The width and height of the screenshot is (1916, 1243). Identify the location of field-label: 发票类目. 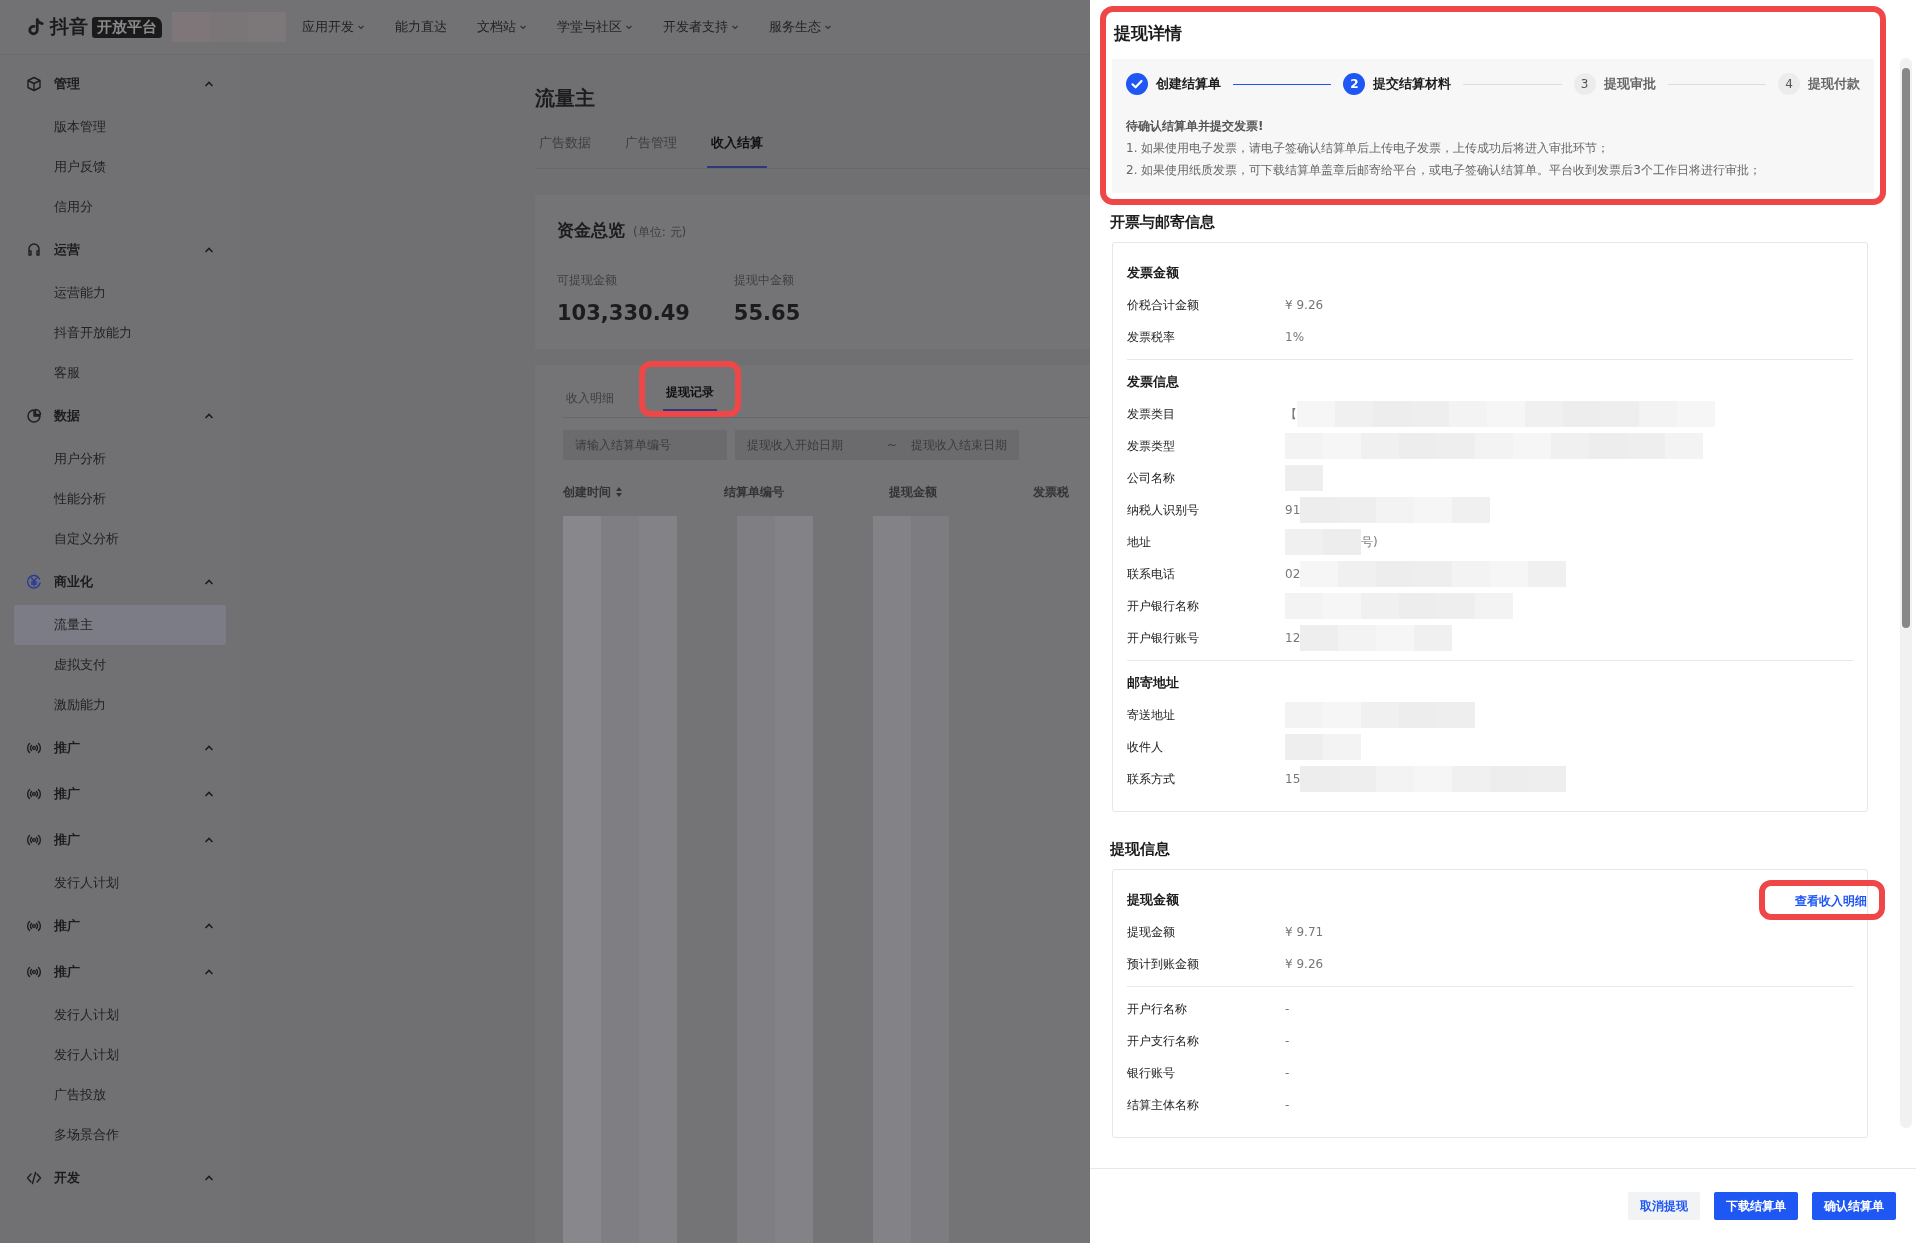
(1151, 414).